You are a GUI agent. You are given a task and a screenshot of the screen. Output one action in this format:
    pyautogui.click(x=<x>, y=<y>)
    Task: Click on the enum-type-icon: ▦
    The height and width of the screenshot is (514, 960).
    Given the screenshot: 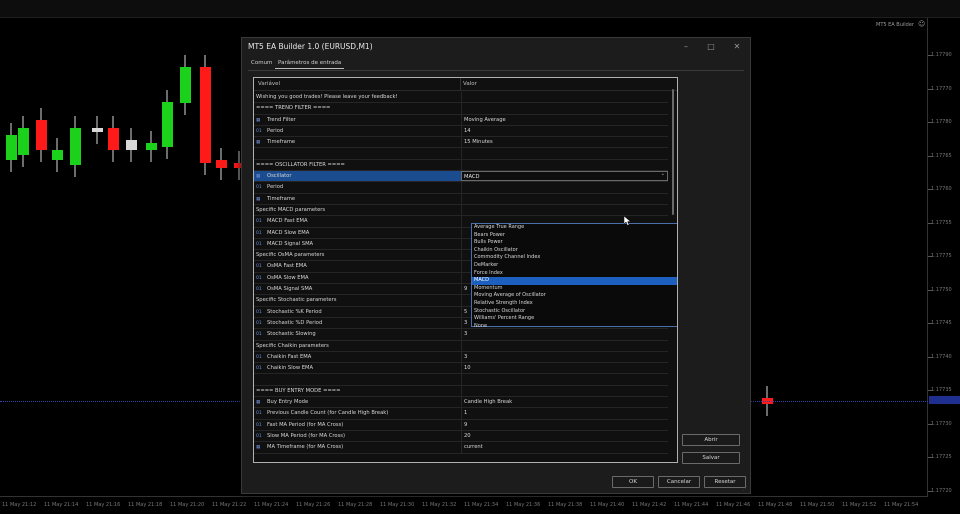 What is the action you would take?
    pyautogui.click(x=258, y=143)
    